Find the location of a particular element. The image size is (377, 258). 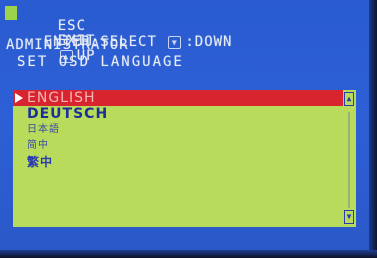

language-scrollbar: ▲ ▼ is located at coordinates (349, 158).